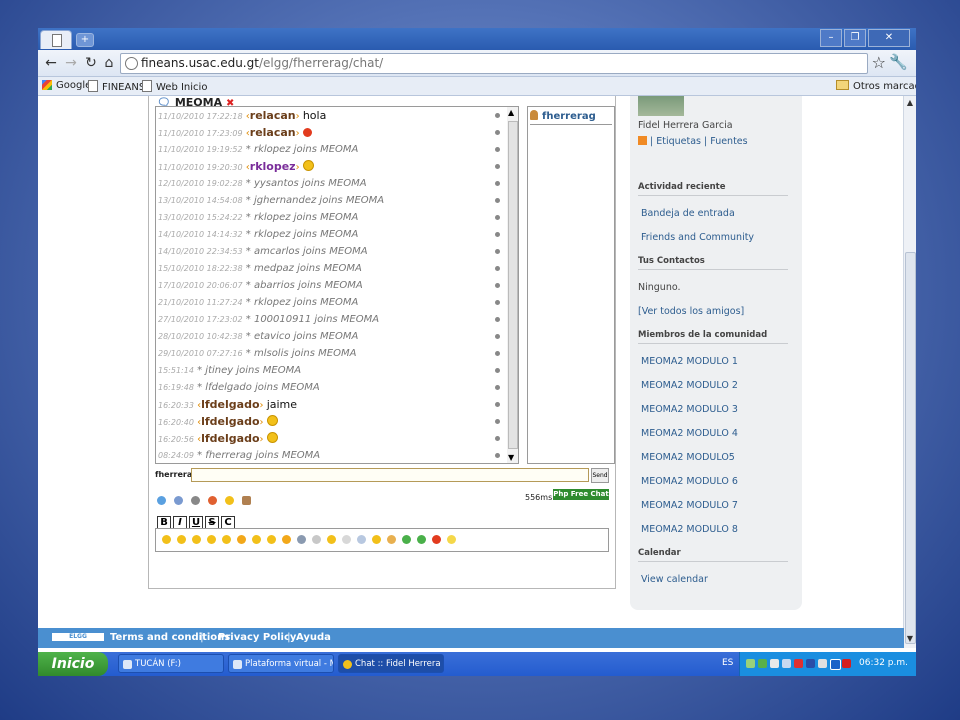  What do you see at coordinates (689, 433) in the screenshot?
I see `sidebar-item-modulo-4: MEOMA2 MODULO 4` at bounding box center [689, 433].